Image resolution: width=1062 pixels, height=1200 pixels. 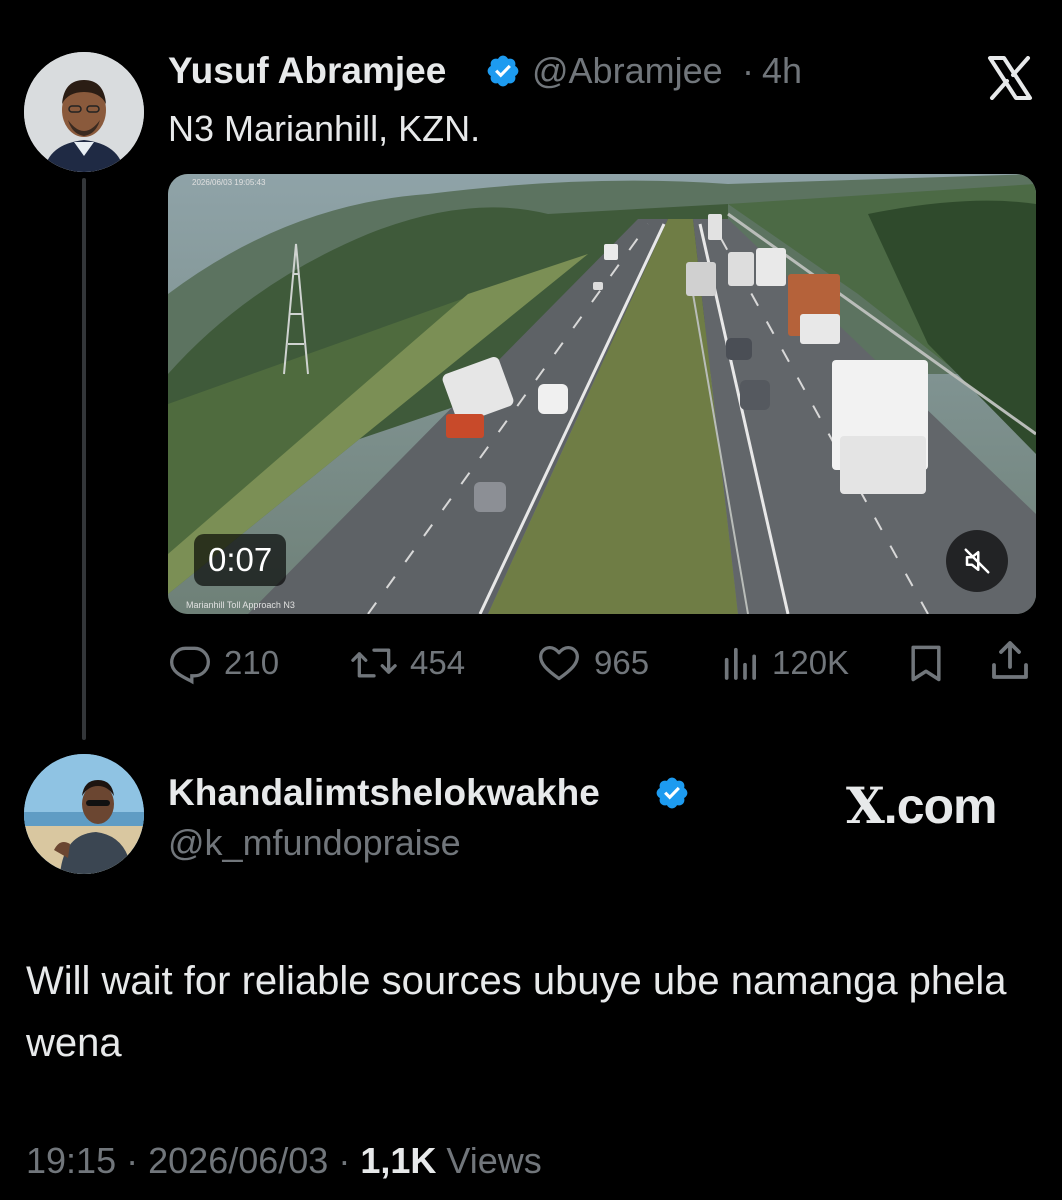 I want to click on post-views-label: Views, so click(x=494, y=1160).